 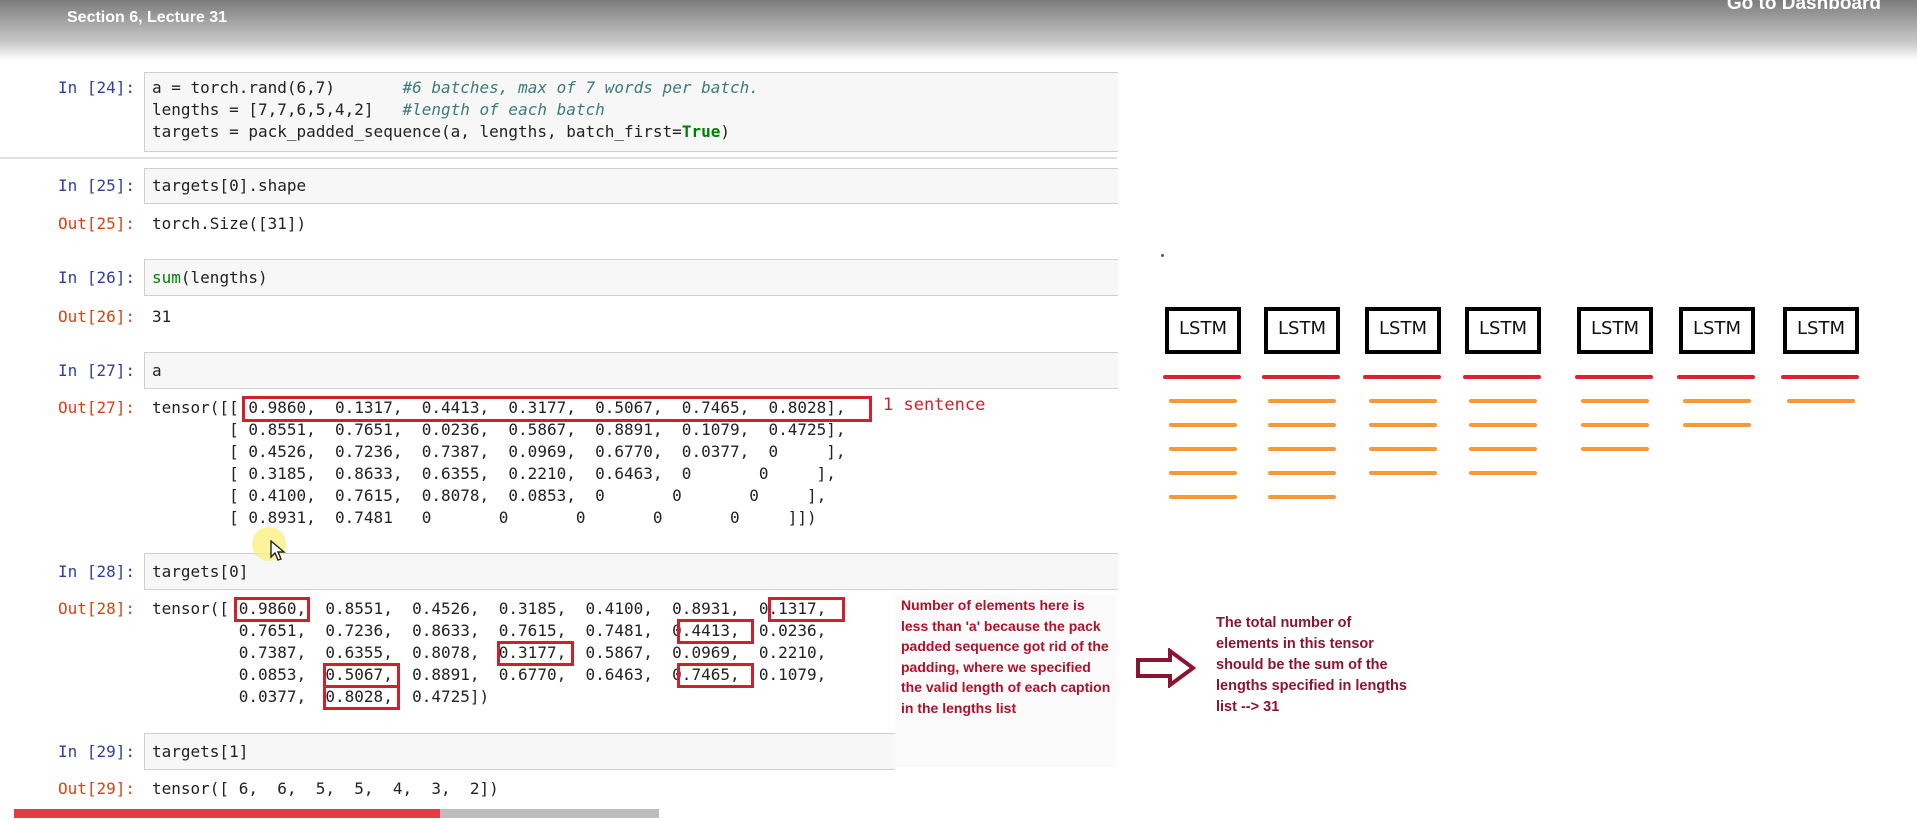 What do you see at coordinates (97, 571) in the screenshot?
I see `cell-28-prompt: In [28]:` at bounding box center [97, 571].